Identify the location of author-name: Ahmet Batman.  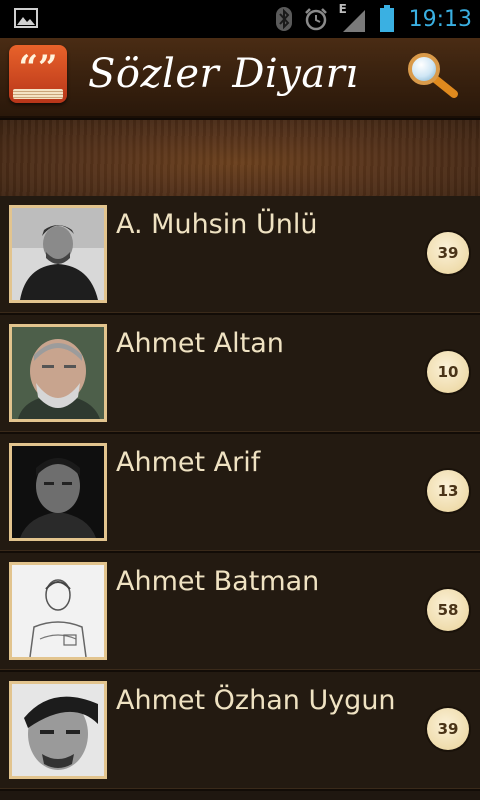
(218, 581).